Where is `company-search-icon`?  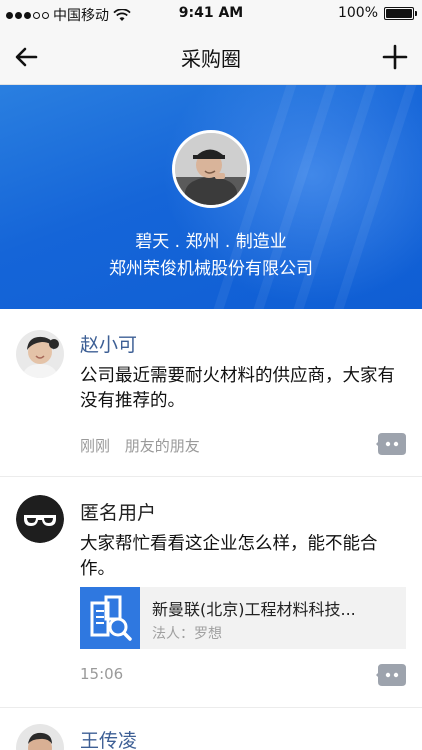
company-search-icon is located at coordinates (110, 618).